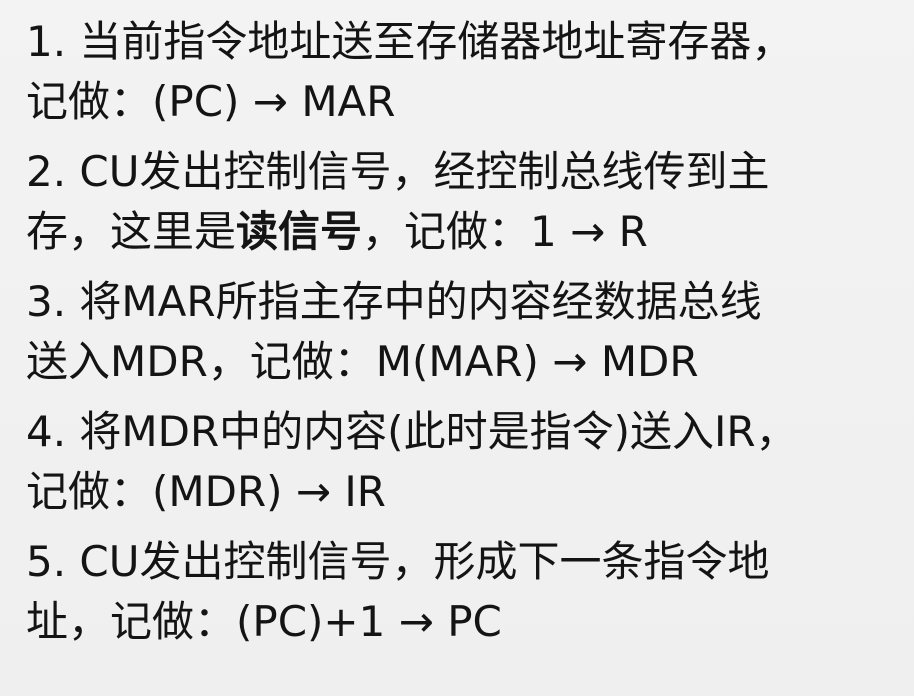 This screenshot has width=914, height=696. Describe the element at coordinates (362, 361) in the screenshot. I see `step-3-line-2: 送入MDR，记做：M(MAR) → MDR` at that location.